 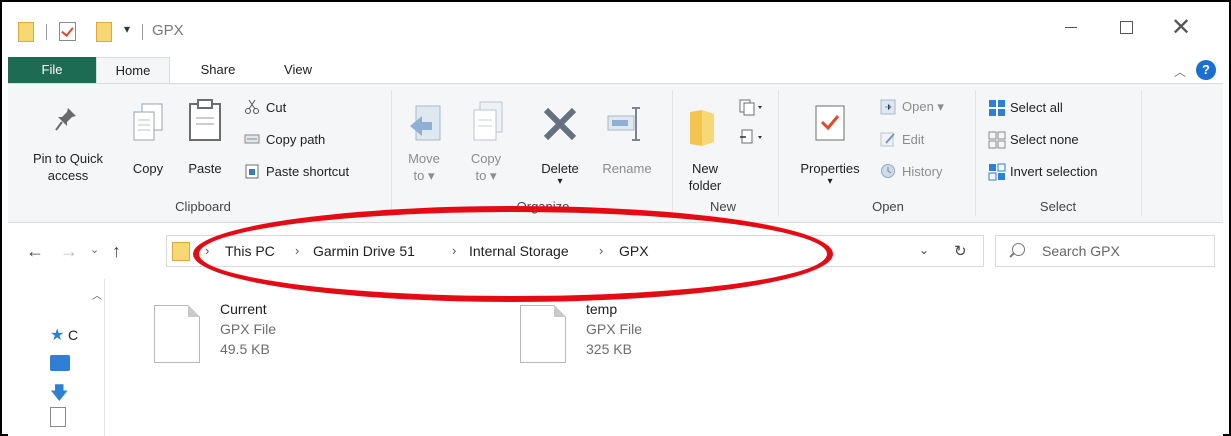 I want to click on select-none-button: Select none, so click(x=1033, y=139).